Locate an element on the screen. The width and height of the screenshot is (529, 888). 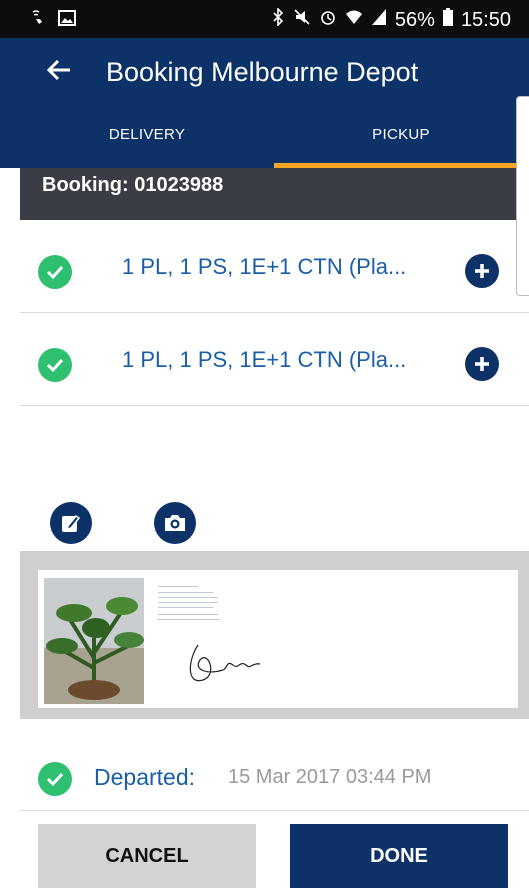
alarm-icon is located at coordinates (328, 20).